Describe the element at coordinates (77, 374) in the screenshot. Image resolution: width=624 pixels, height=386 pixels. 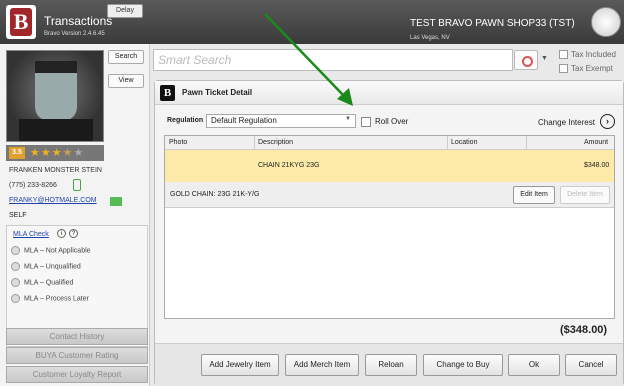
I see `loyalty-report-button: Customer Loyalty Report` at that location.